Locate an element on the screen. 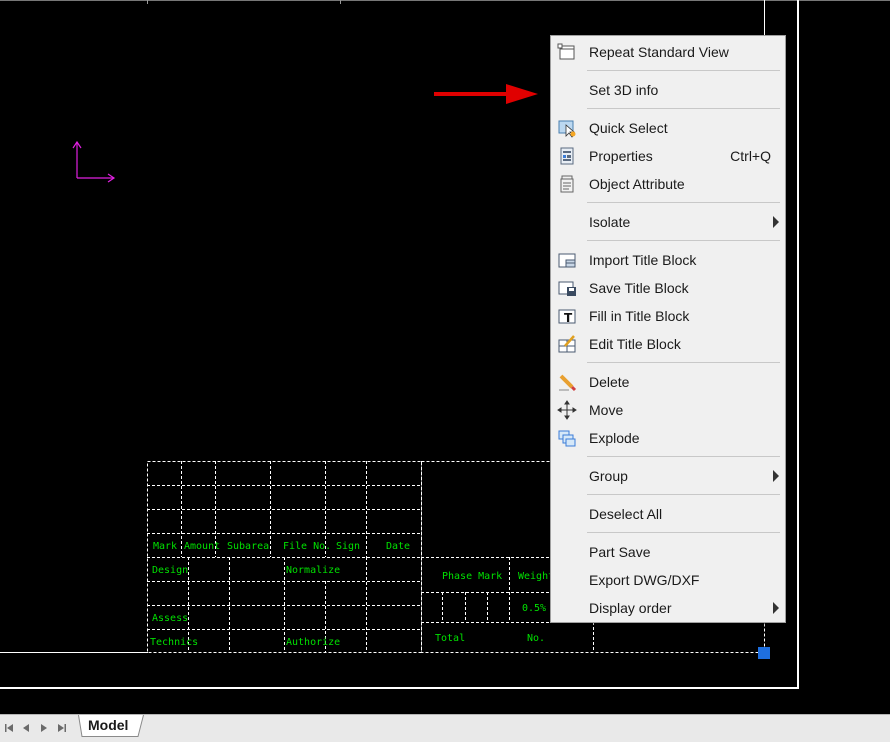 The height and width of the screenshot is (742, 890). menu-item-import-title-block: Import Title Block is located at coordinates (668, 260).